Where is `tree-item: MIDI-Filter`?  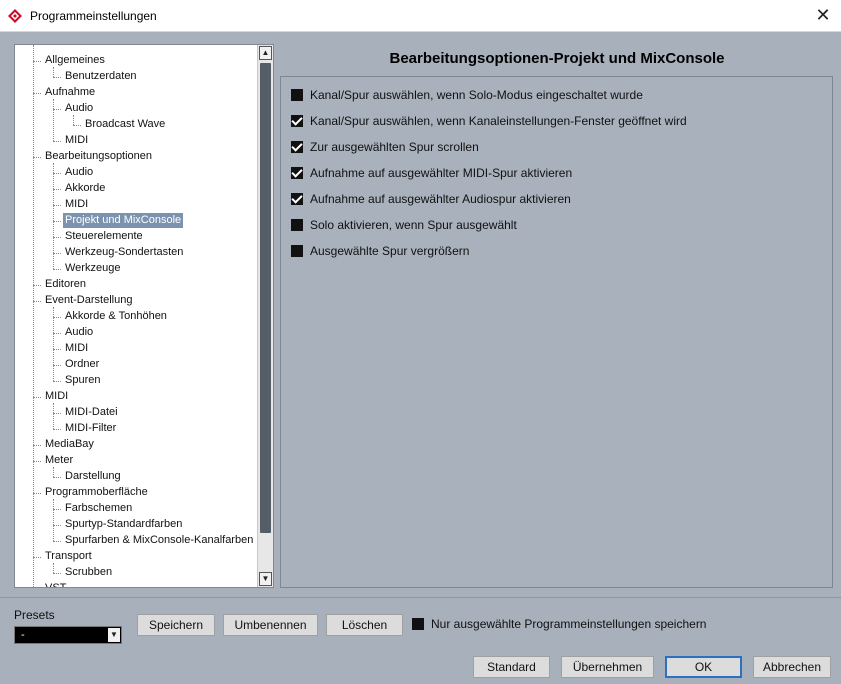
tree-item: MIDI-Filter is located at coordinates (90, 428).